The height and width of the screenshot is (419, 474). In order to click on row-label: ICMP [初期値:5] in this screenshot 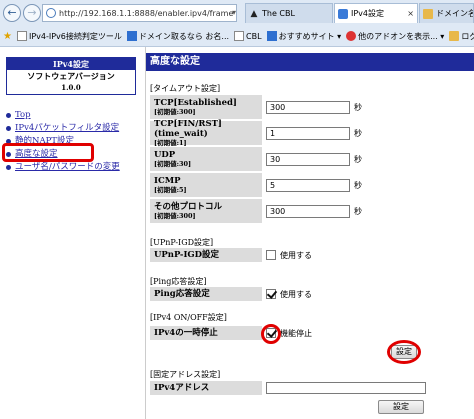, I will do `click(206, 185)`.